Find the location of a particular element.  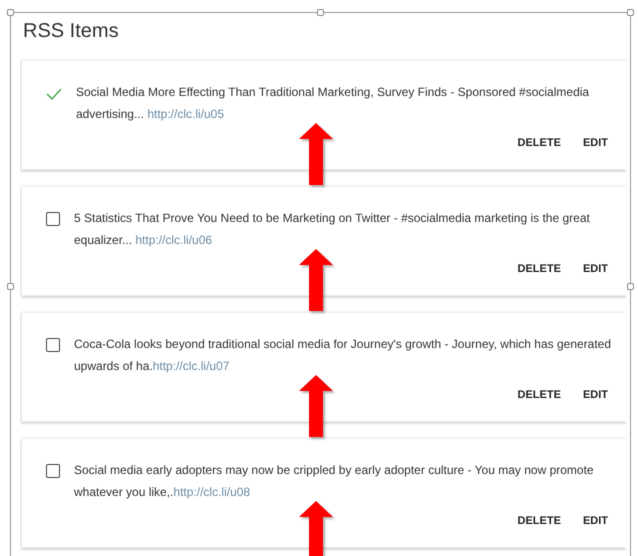

checkmark-icon is located at coordinates (54, 94).